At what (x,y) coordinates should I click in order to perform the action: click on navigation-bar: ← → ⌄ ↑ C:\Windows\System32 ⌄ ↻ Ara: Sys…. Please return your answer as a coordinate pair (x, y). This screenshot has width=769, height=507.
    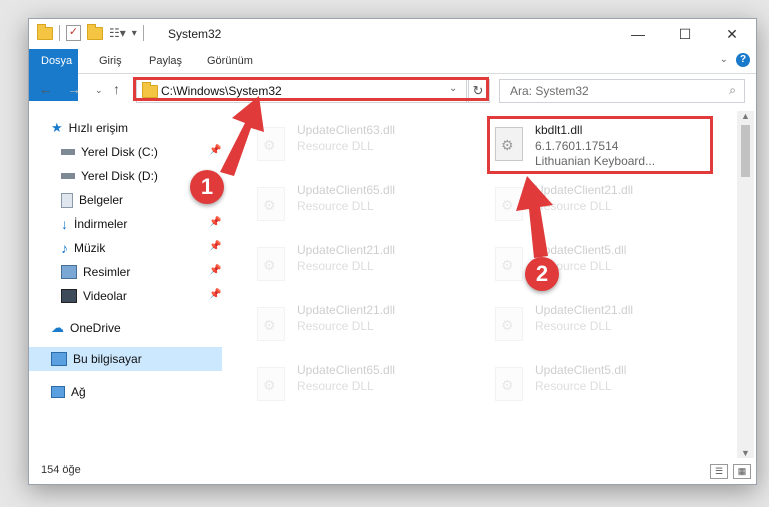
    Looking at the image, I should click on (392, 91).